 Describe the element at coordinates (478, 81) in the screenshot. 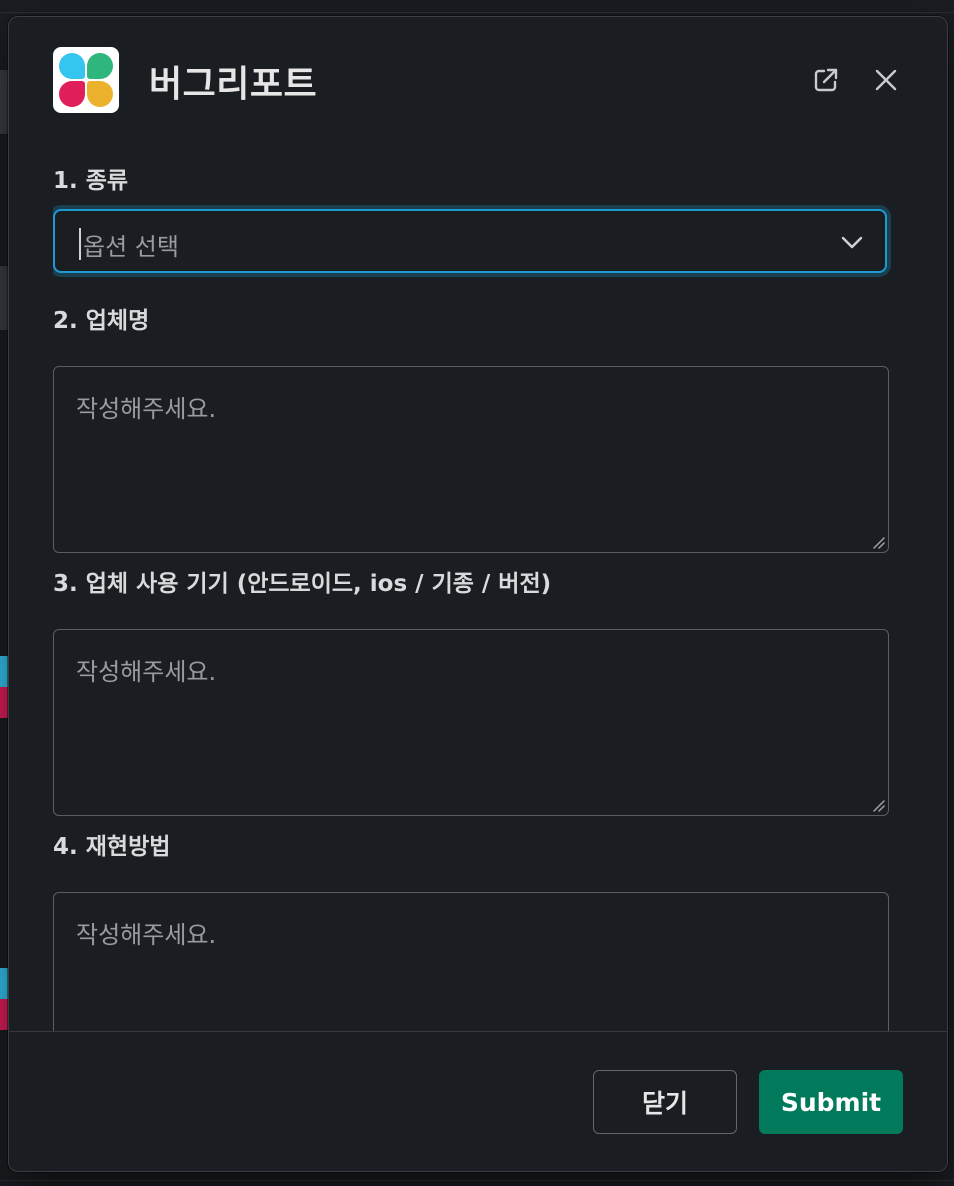

I see `modal-header: 버그리포트` at that location.